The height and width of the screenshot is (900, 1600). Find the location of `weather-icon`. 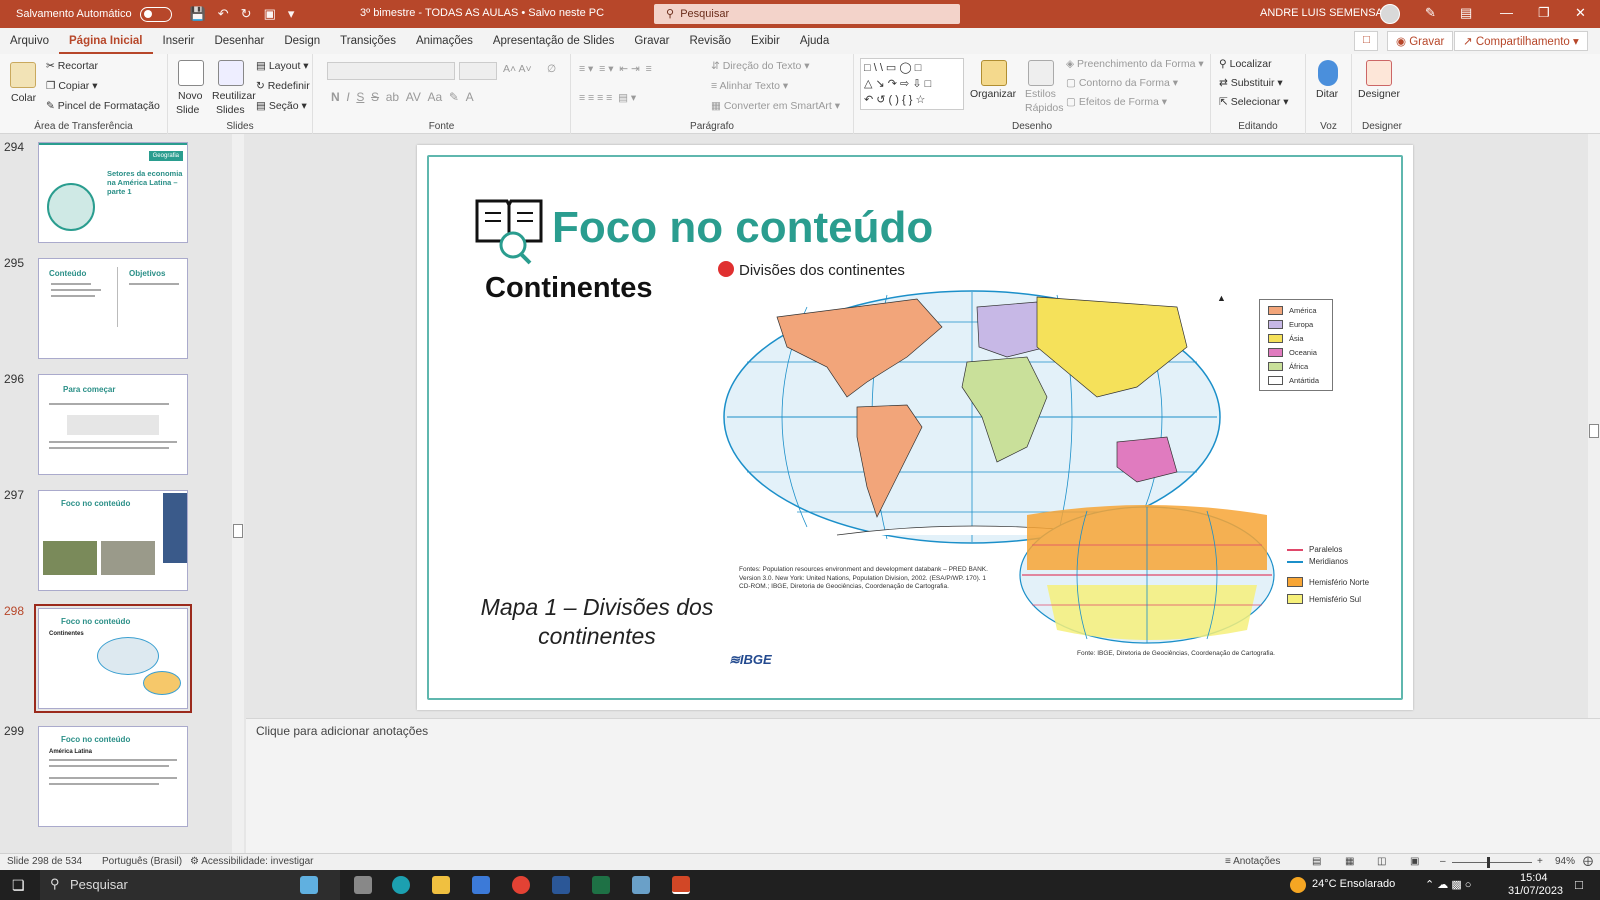

weather-icon is located at coordinates (1298, 885).